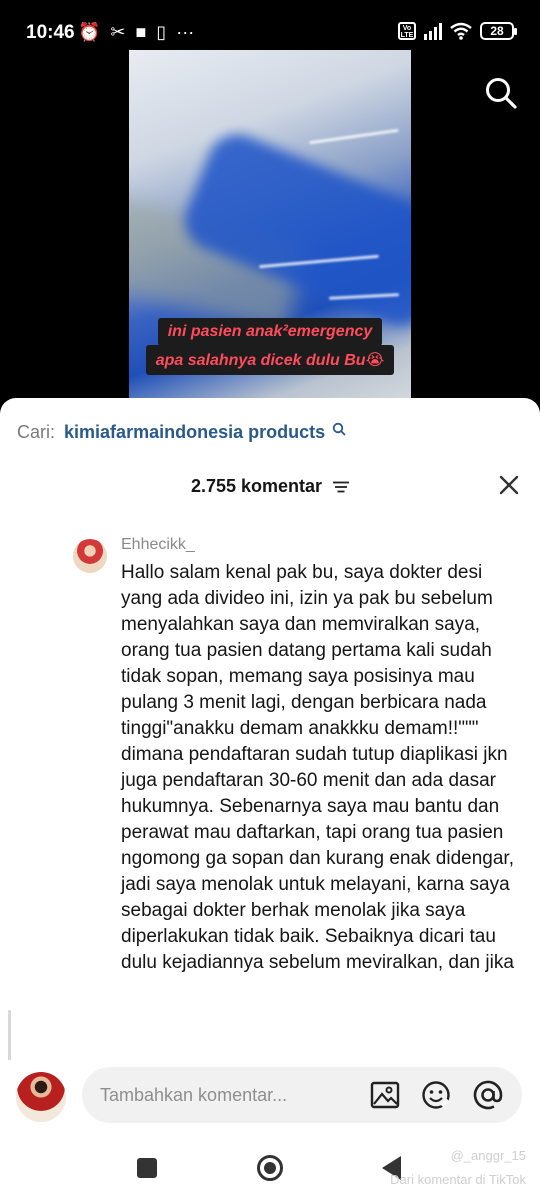 This screenshot has width=540, height=1200. I want to click on home-button, so click(270, 1168).